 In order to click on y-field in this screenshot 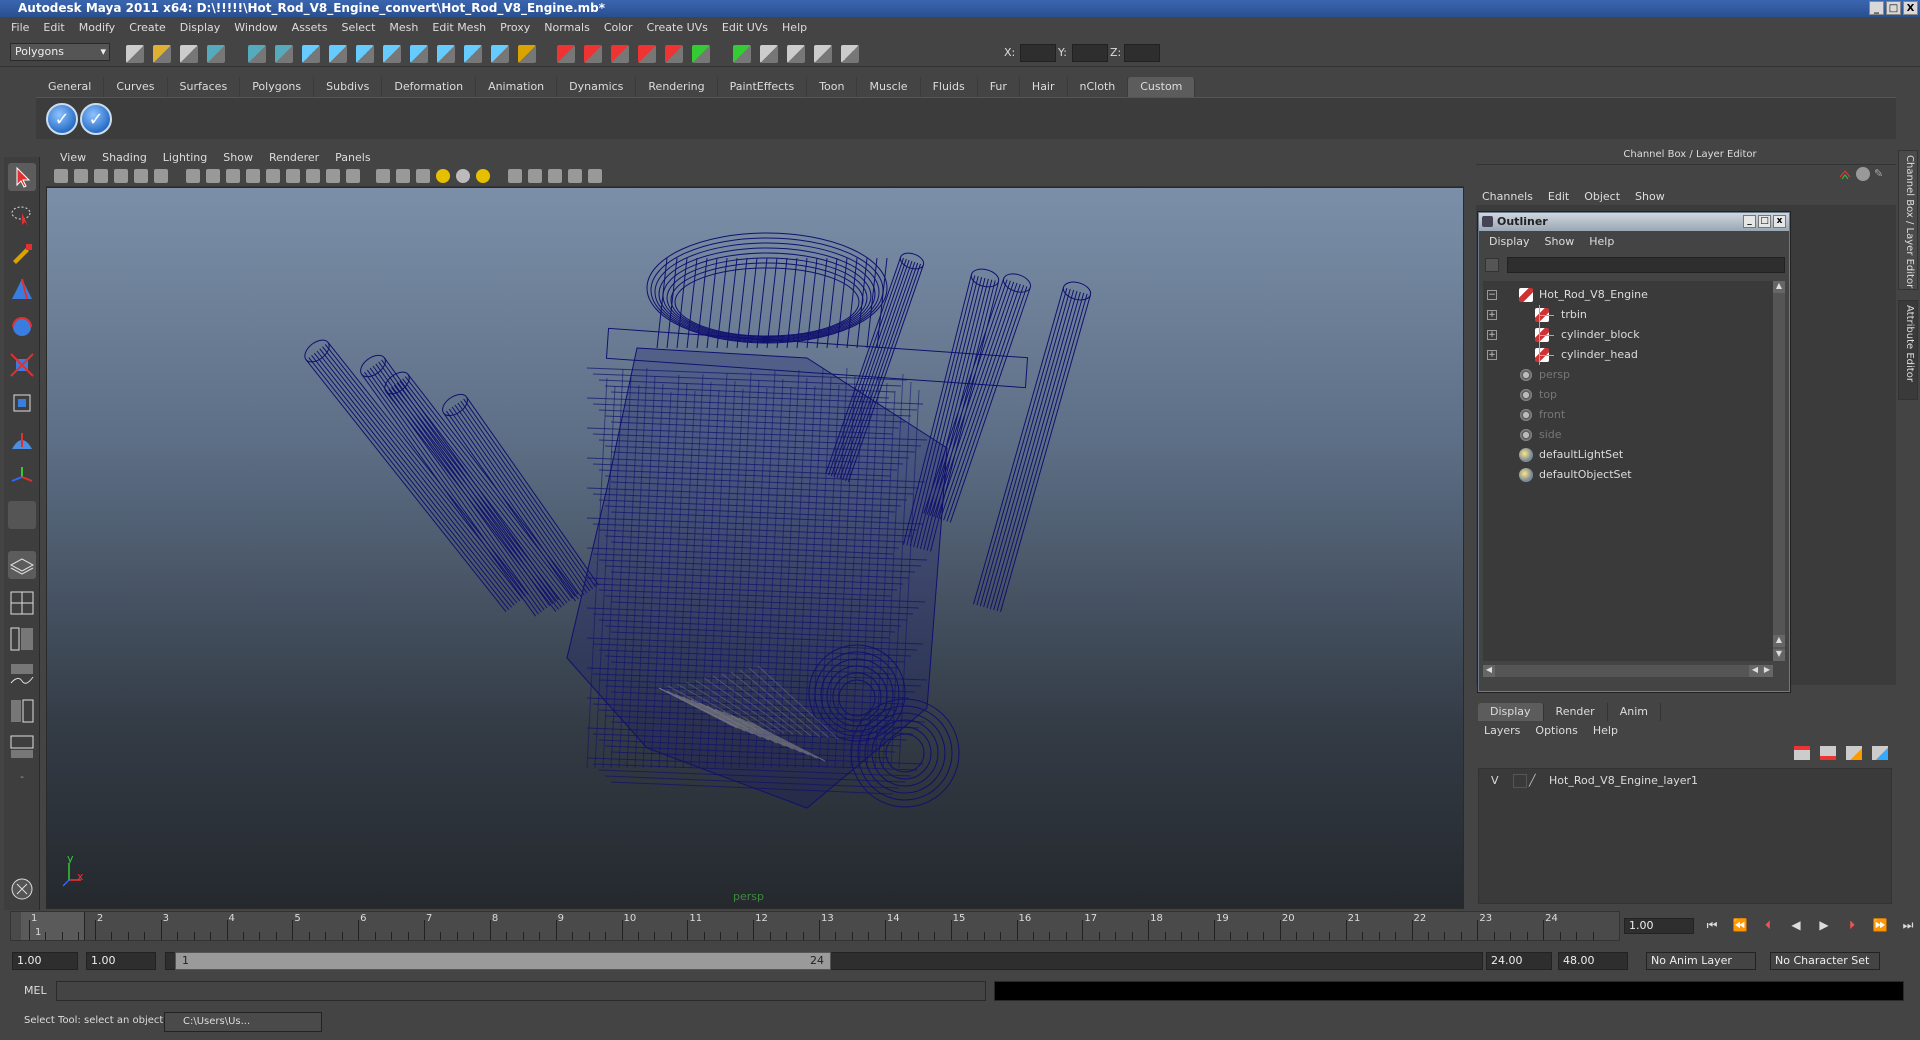, I will do `click(1090, 53)`.